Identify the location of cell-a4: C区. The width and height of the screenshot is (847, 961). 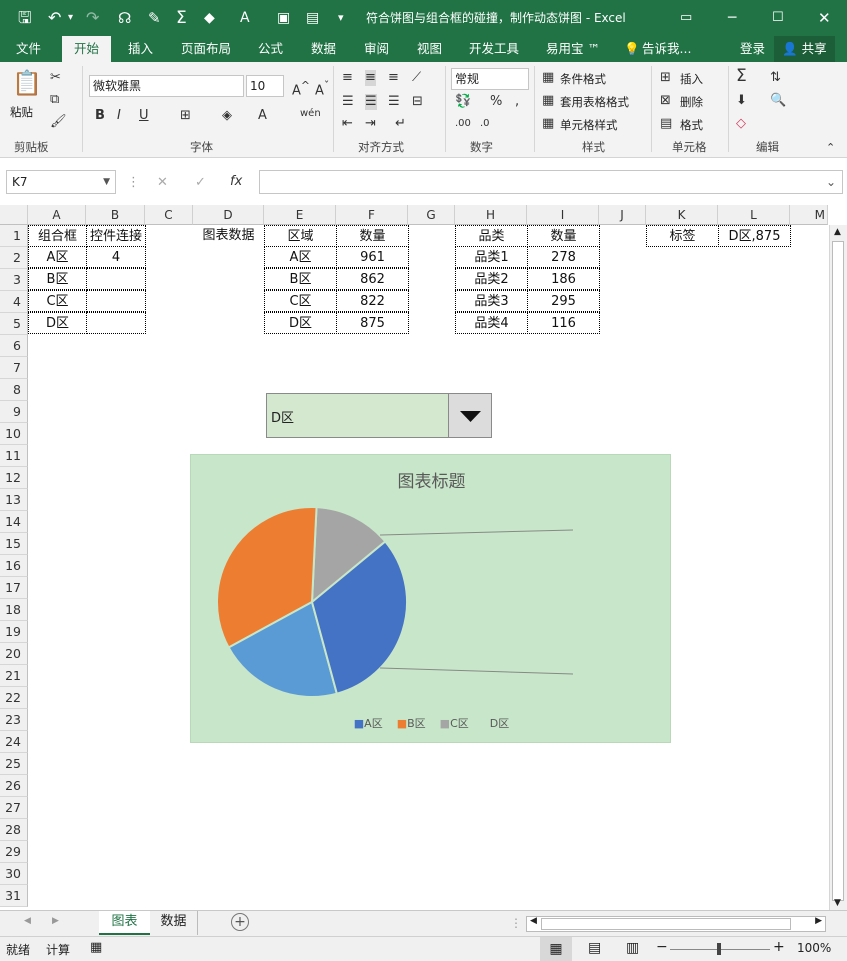
(57, 301).